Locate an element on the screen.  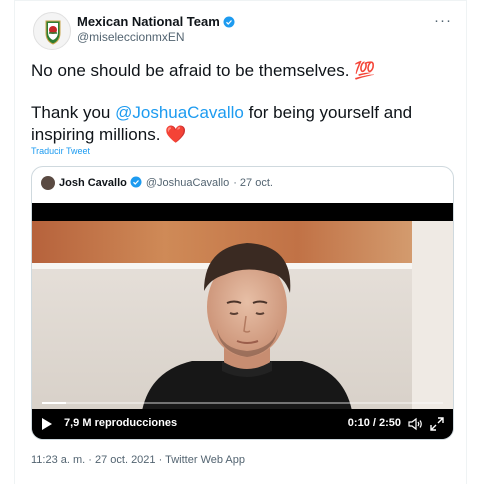
quoted-author-handle: @JoshuaCavallo is located at coordinates (187, 183).